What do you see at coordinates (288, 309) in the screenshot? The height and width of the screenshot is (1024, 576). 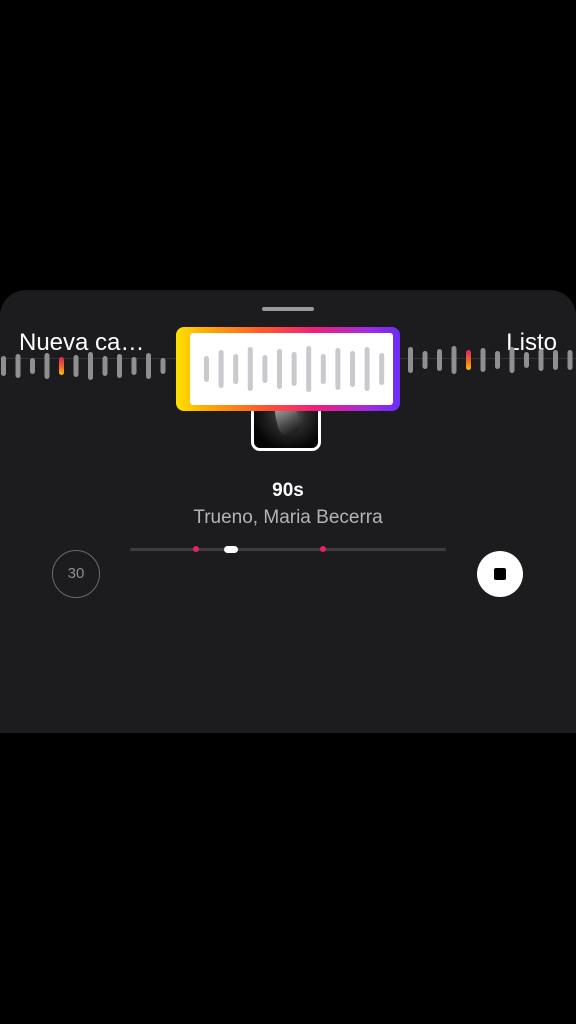 I see `sheet-grabber` at bounding box center [288, 309].